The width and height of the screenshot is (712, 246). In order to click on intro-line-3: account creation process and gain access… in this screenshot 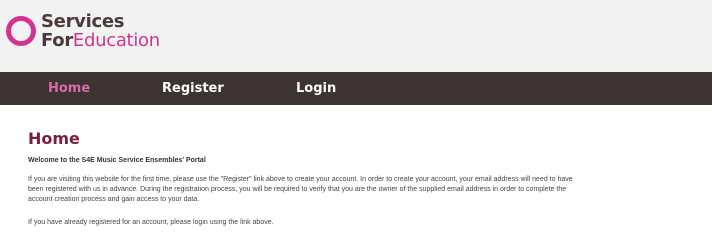, I will do `click(114, 199)`.